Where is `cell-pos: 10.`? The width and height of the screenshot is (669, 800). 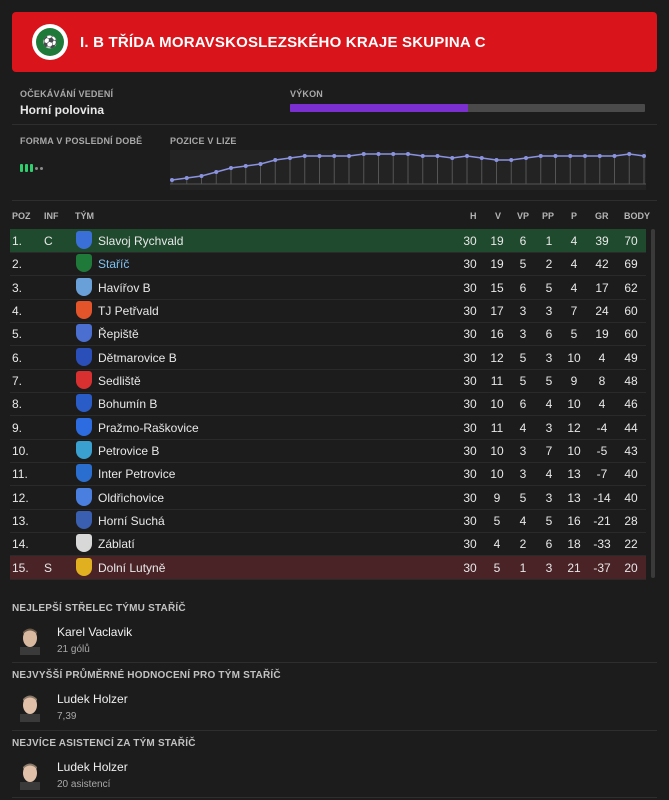 cell-pos: 10. is located at coordinates (20, 450).